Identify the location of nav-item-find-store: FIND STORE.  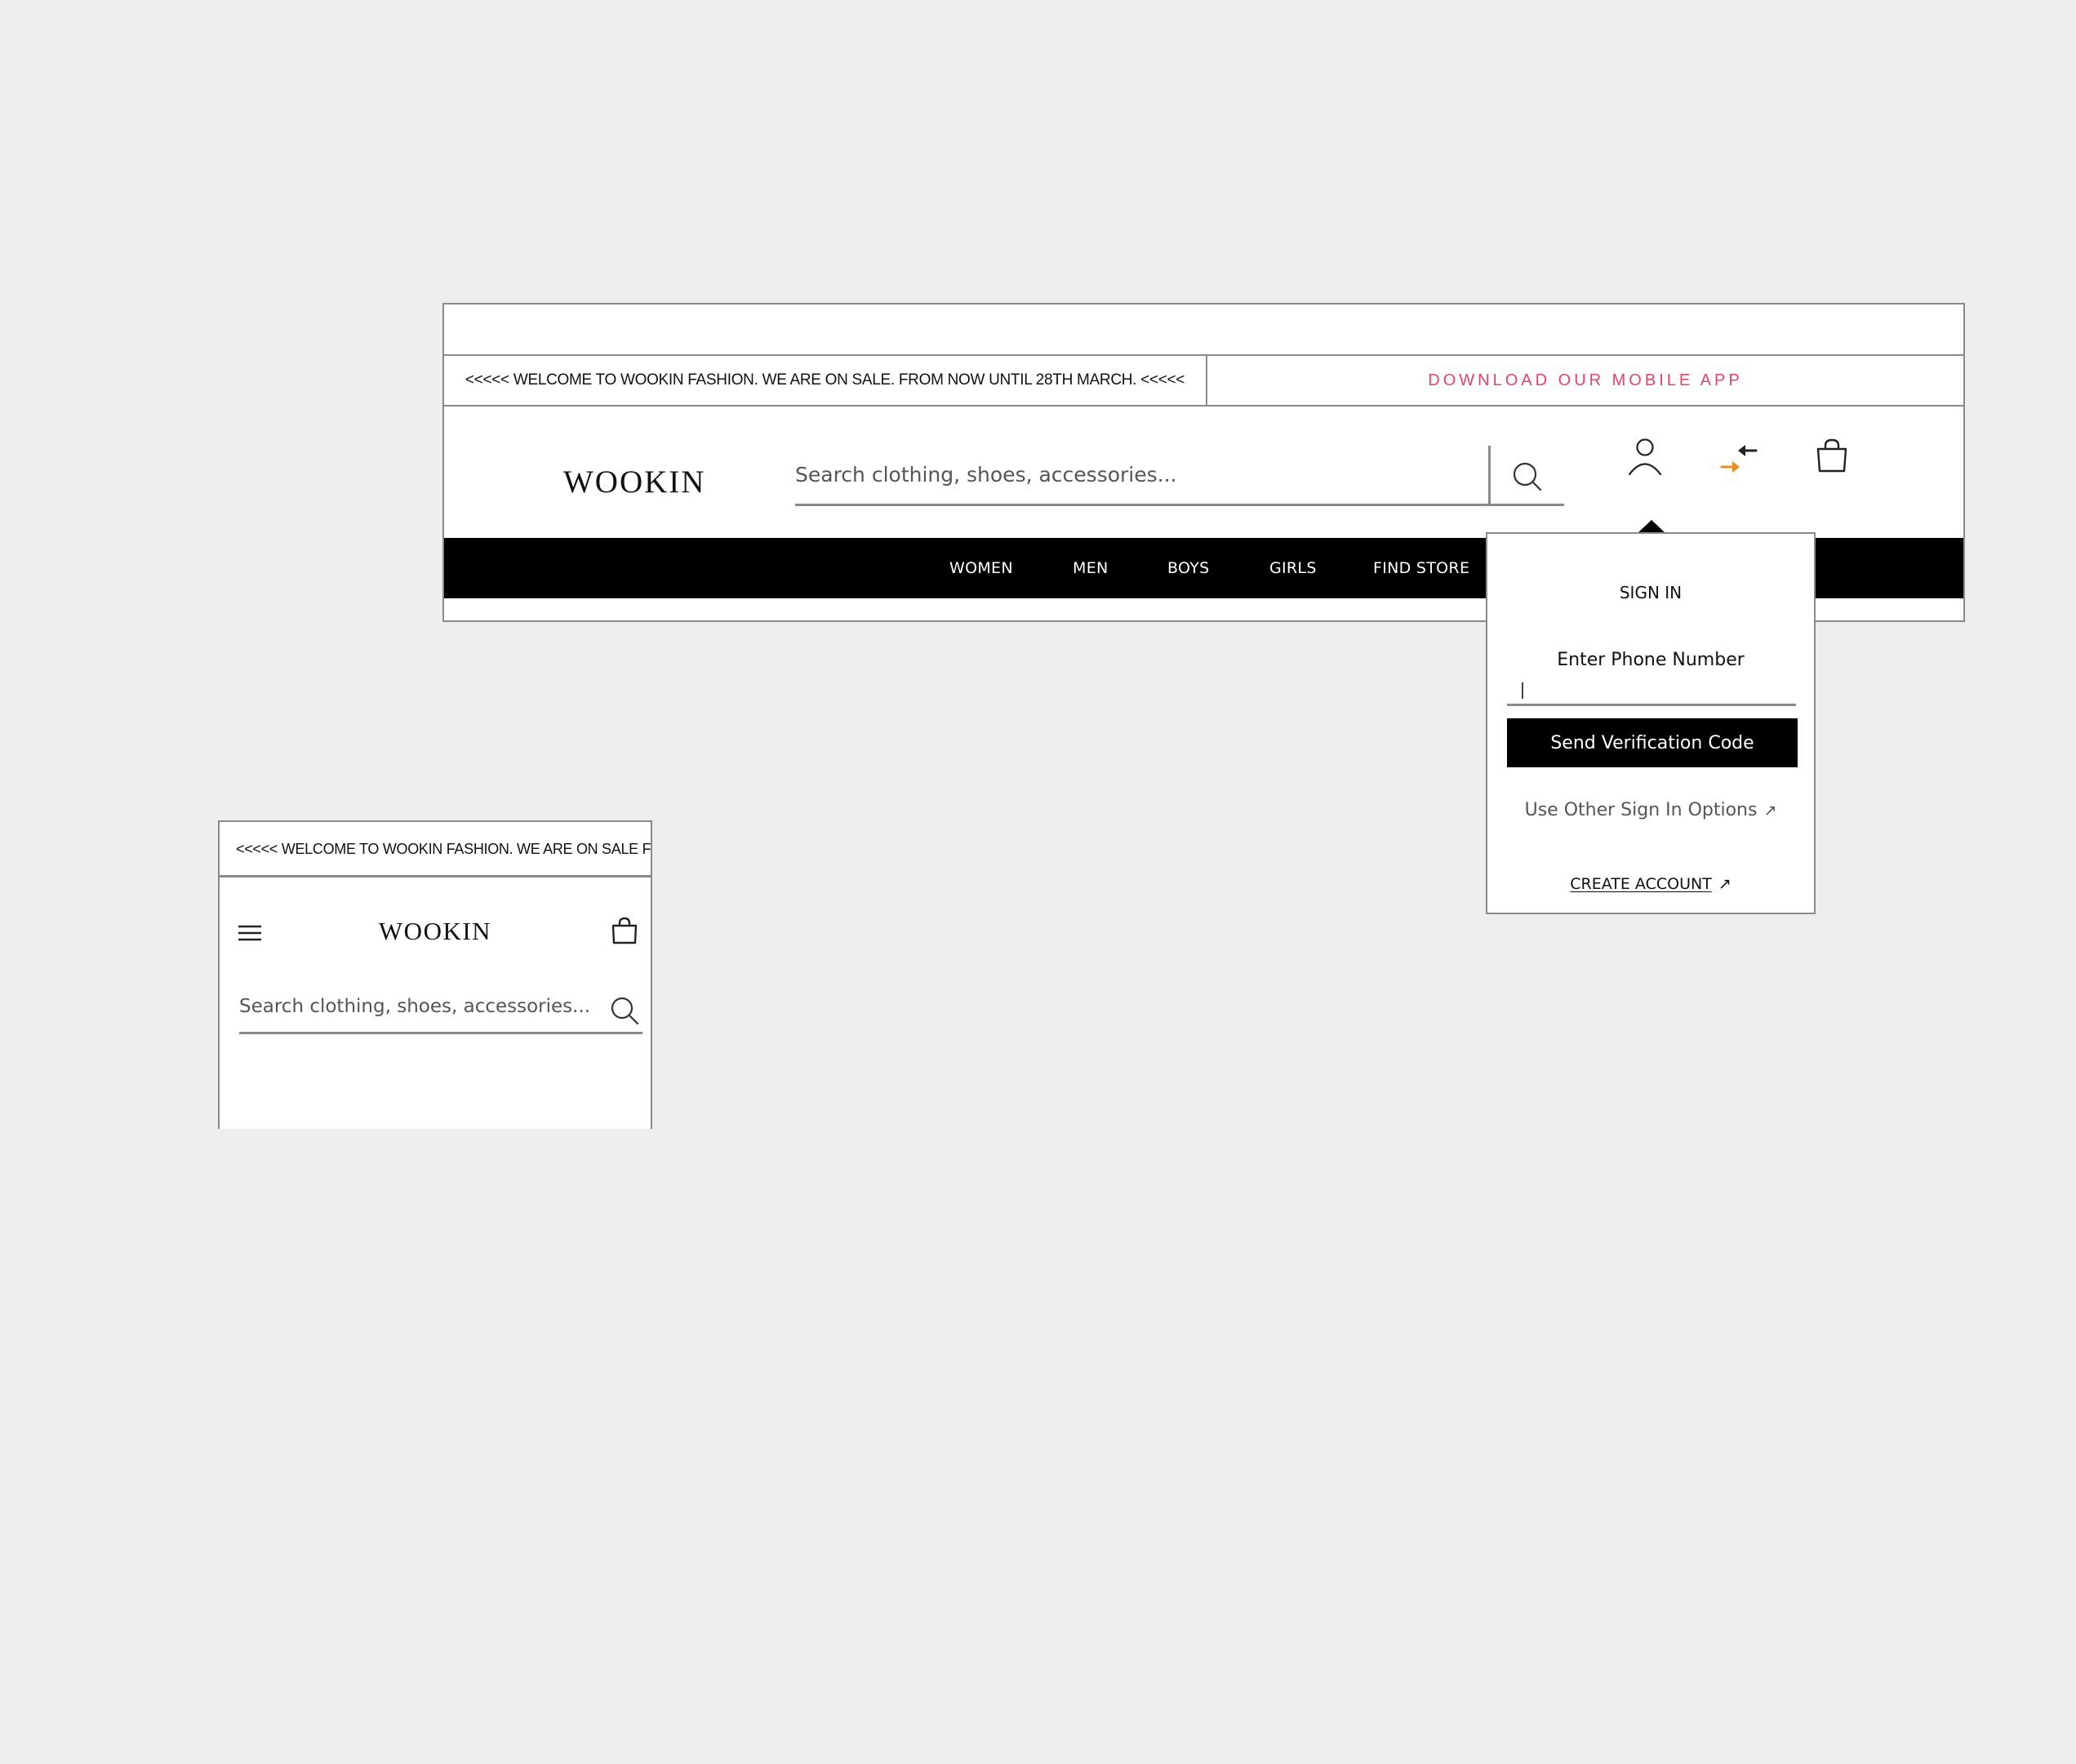
(1421, 568).